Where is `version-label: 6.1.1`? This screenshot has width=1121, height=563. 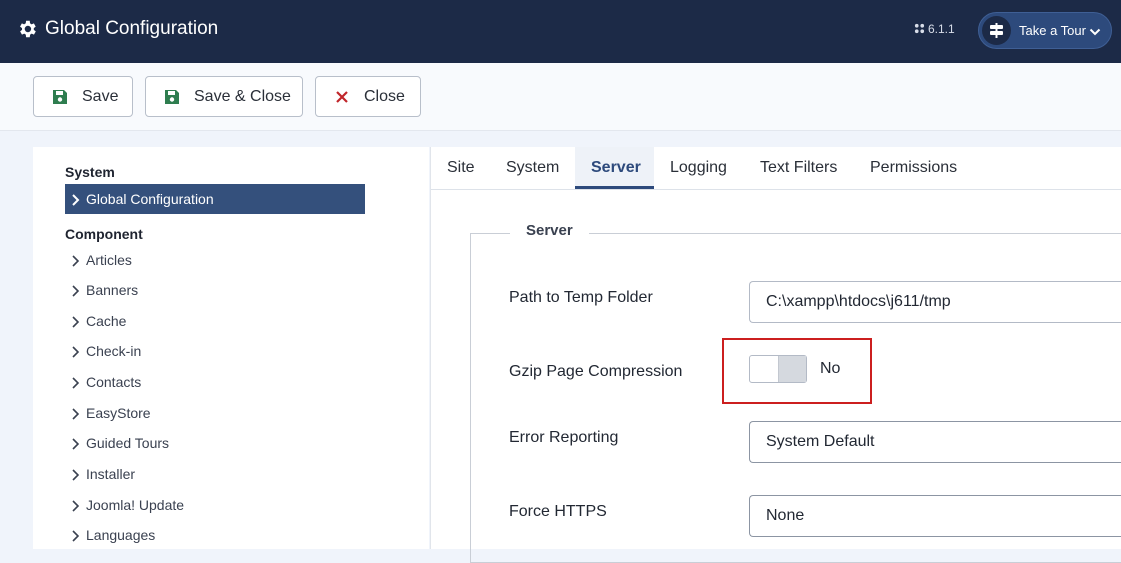 version-label: 6.1.1 is located at coordinates (934, 29).